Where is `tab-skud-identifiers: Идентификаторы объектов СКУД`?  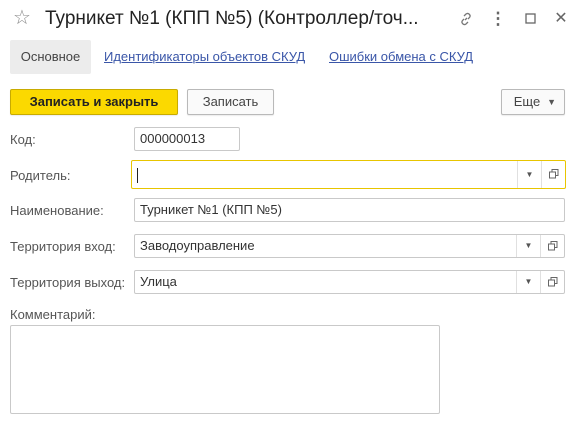 tab-skud-identifiers: Идентификаторы объектов СКУД is located at coordinates (204, 57).